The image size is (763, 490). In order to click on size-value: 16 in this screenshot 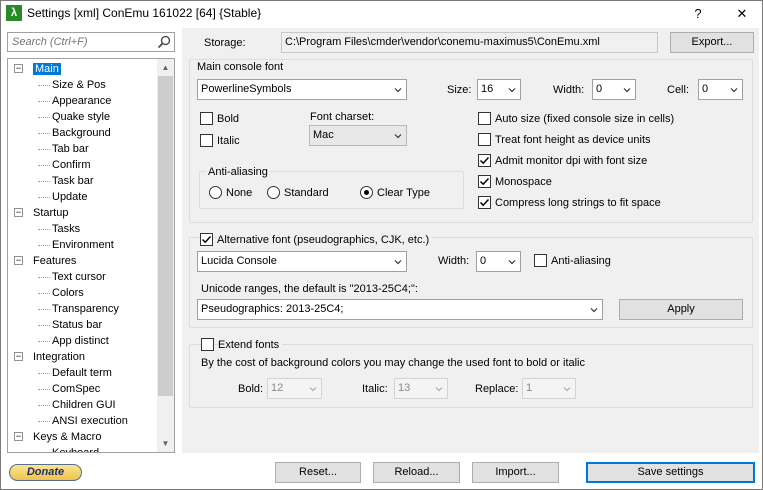, I will do `click(487, 89)`.